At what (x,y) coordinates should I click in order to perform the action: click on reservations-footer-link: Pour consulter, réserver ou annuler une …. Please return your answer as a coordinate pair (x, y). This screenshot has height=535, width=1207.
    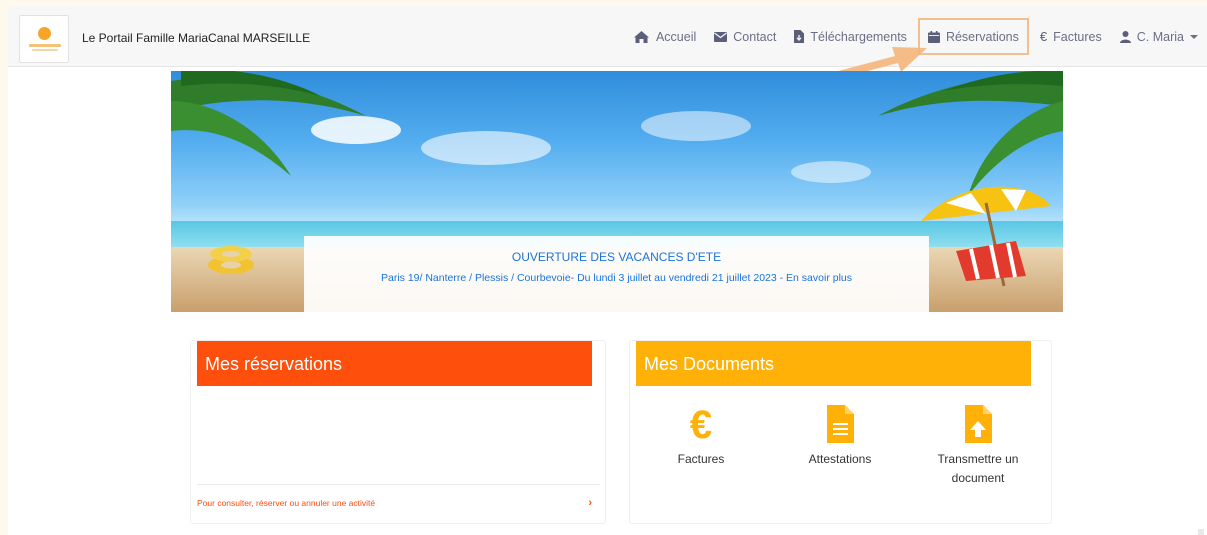
    Looking at the image, I should click on (398, 502).